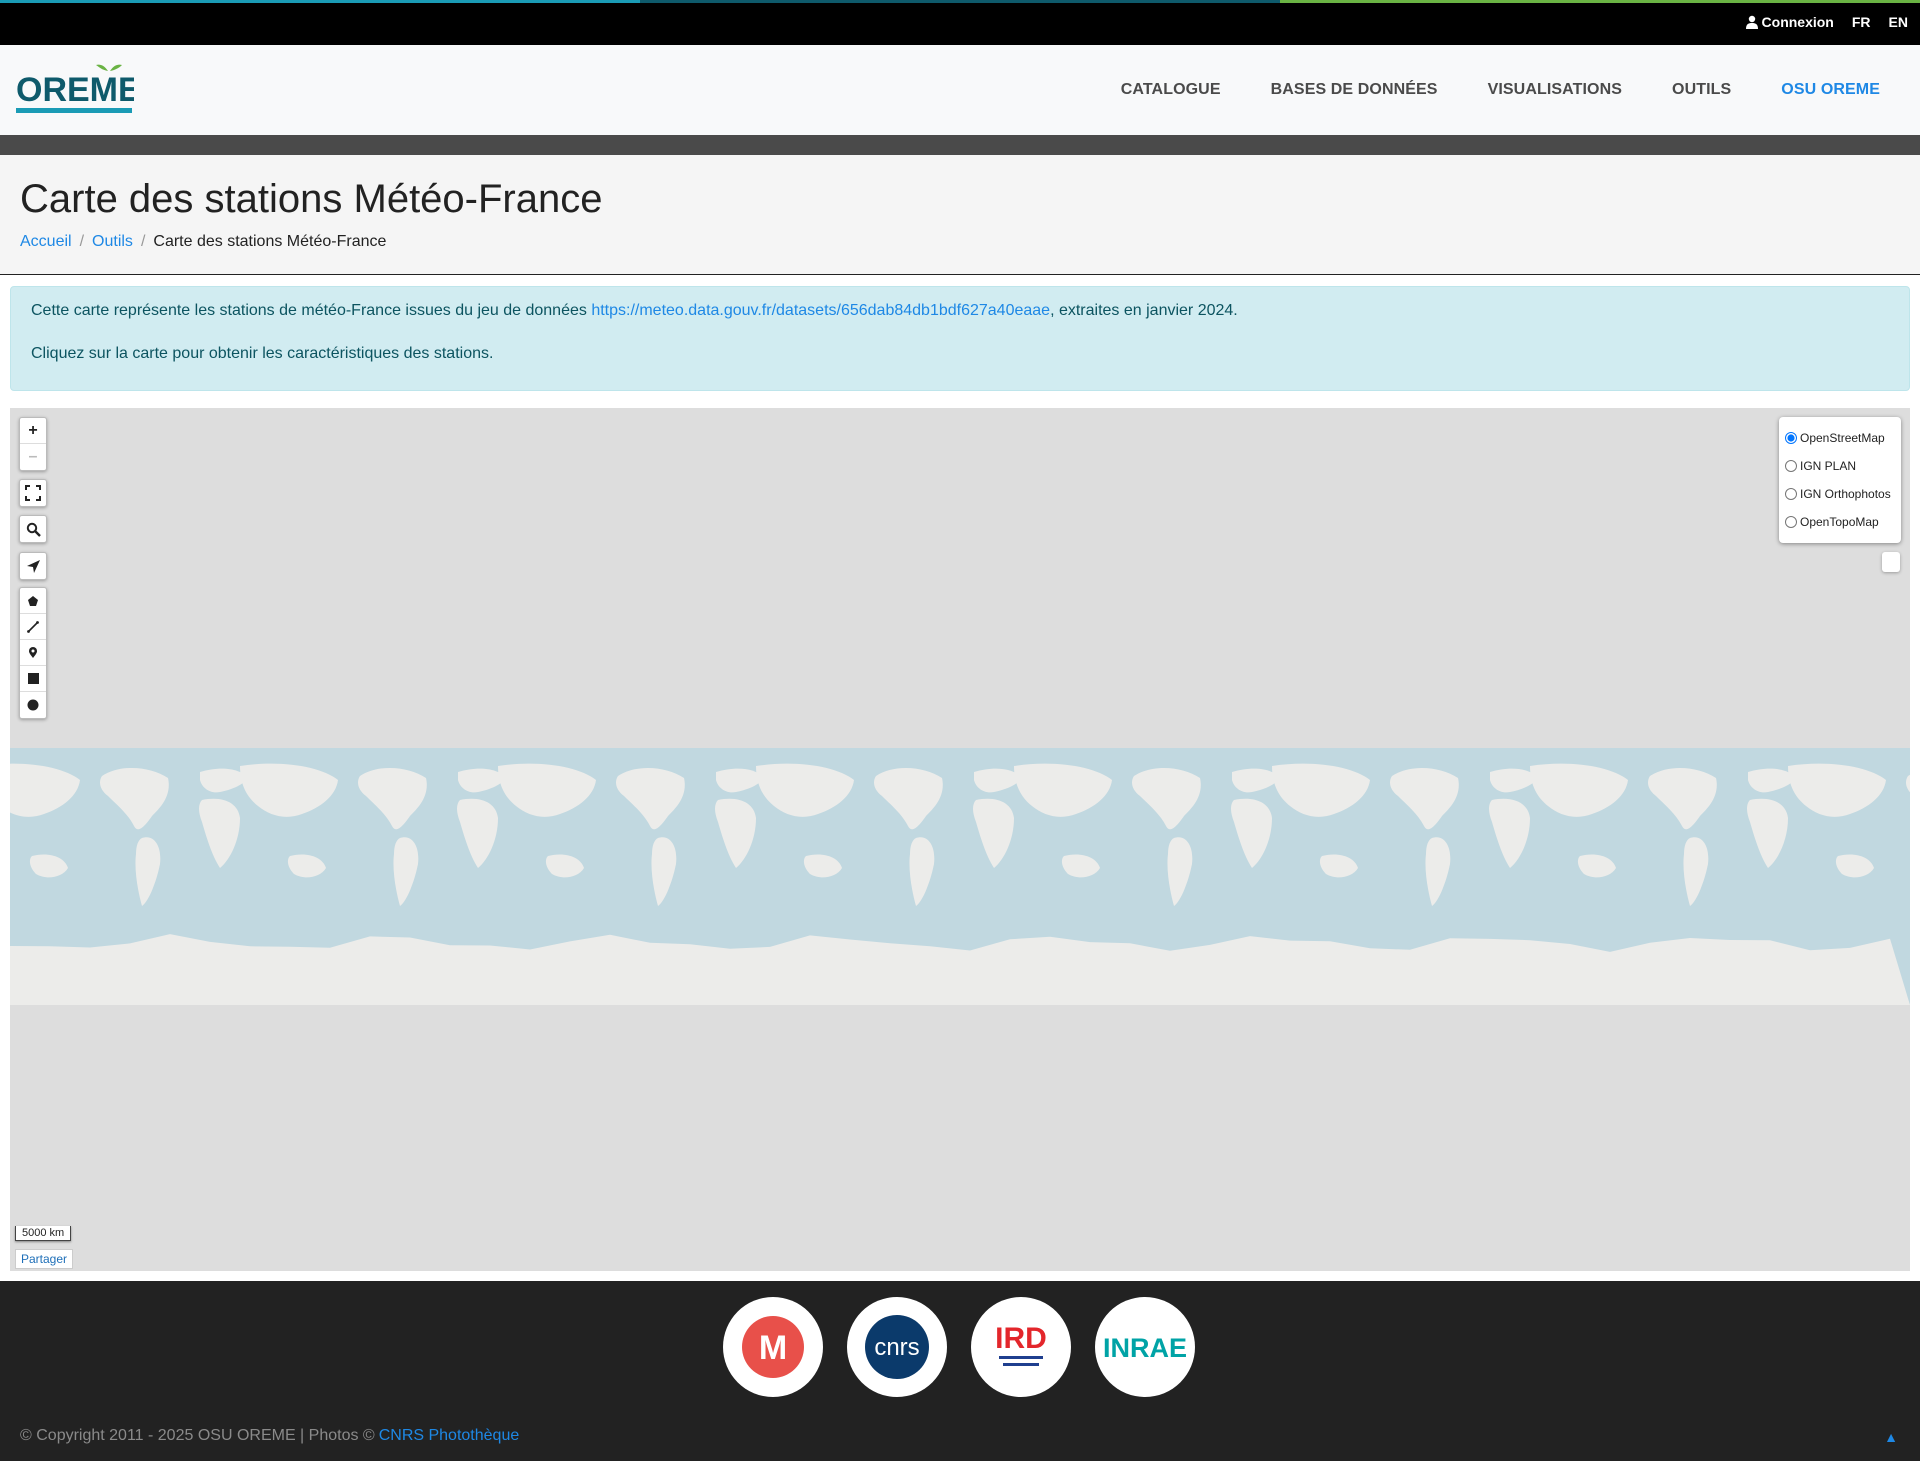  I want to click on overlay-toggle-button, so click(1891, 562).